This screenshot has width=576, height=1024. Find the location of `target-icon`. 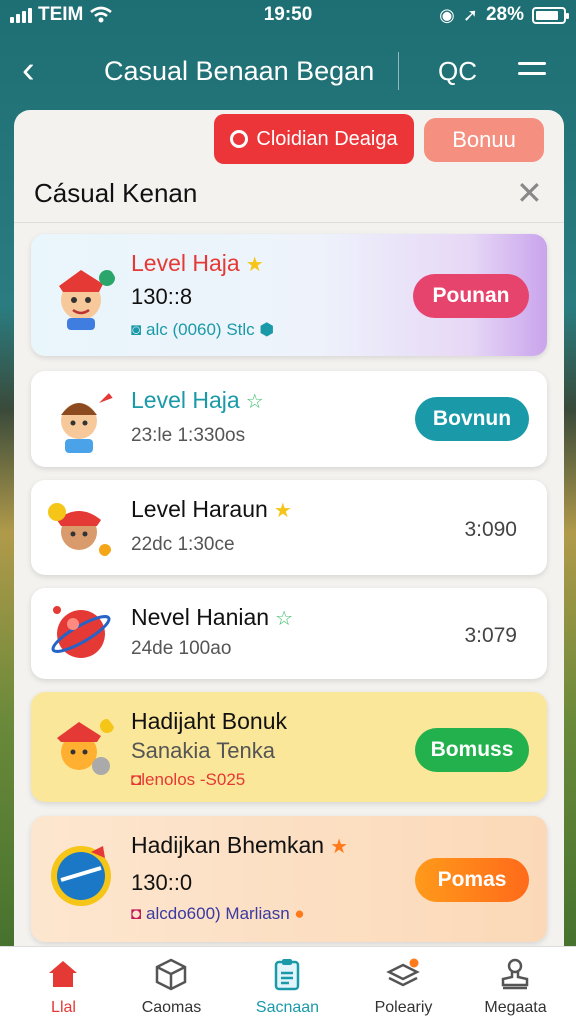

target-icon is located at coordinates (239, 139).